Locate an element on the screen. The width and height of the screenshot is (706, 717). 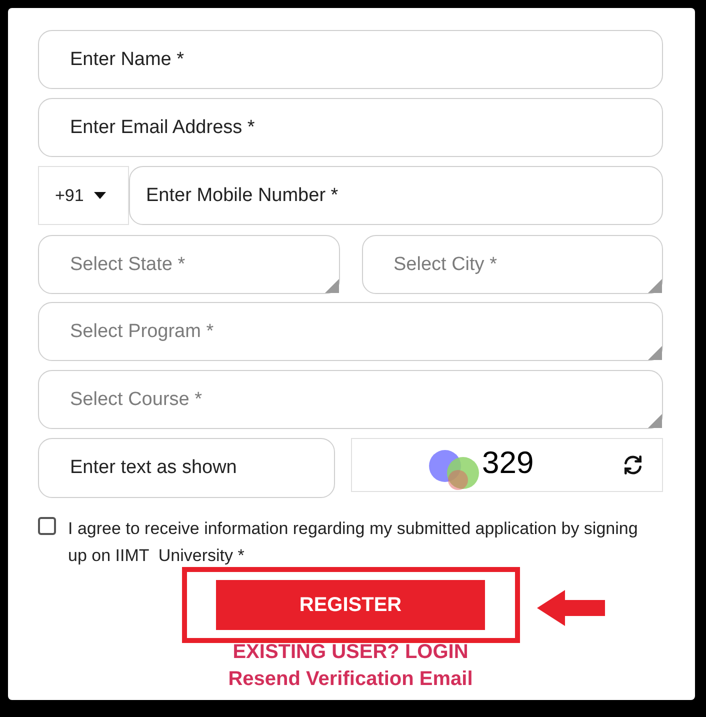
captcha-noise-icon is located at coordinates (454, 470).